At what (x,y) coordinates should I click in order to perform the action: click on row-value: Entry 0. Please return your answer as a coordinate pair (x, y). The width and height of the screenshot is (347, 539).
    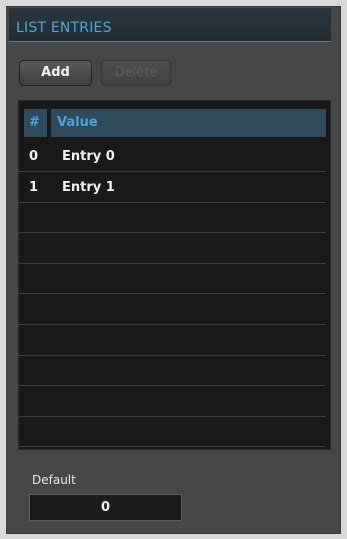
    Looking at the image, I should click on (88, 156).